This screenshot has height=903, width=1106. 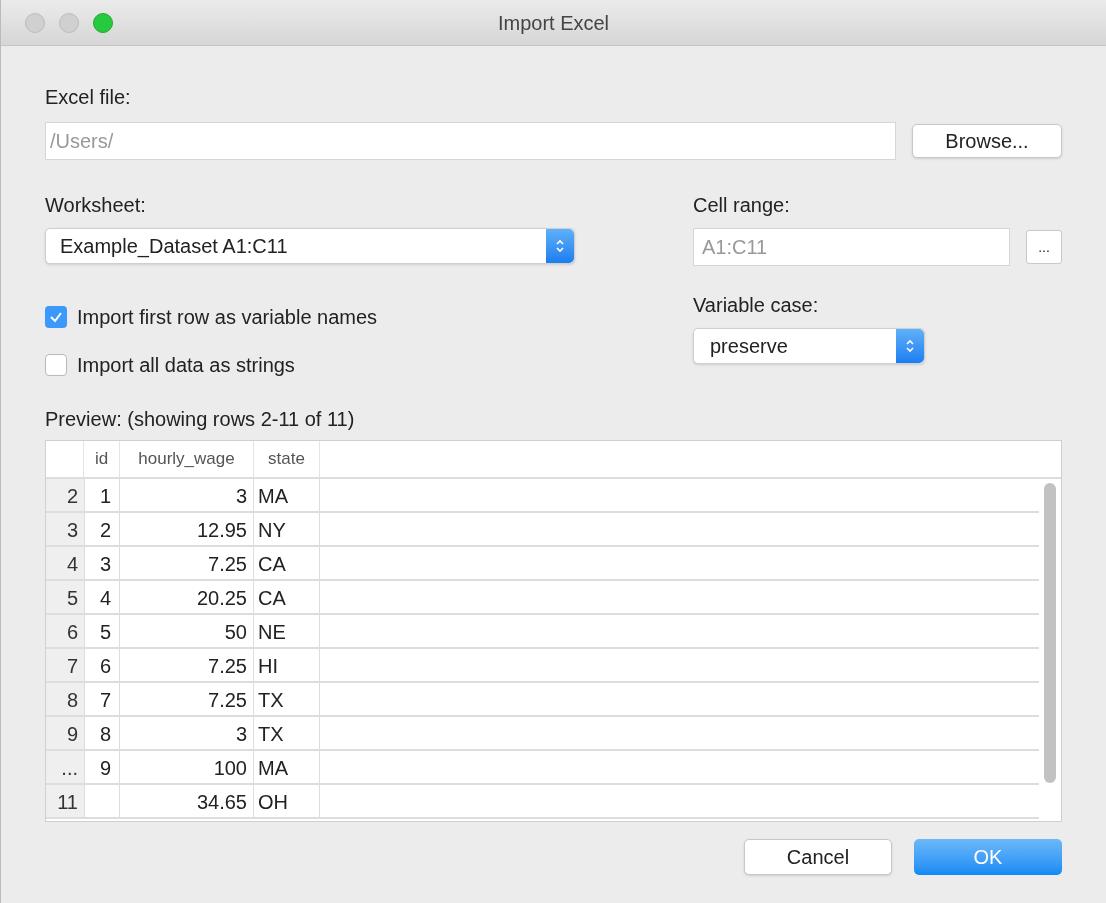 I want to click on table-cell: NY, so click(x=287, y=529).